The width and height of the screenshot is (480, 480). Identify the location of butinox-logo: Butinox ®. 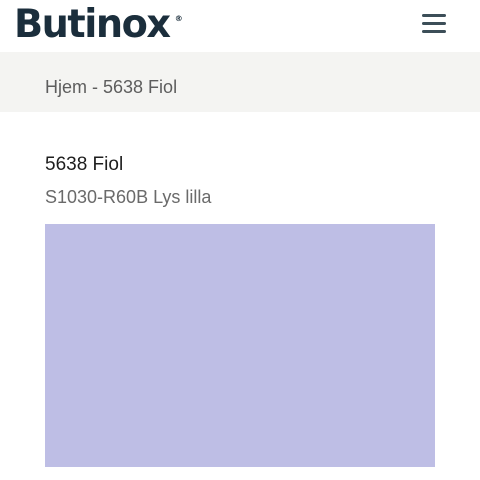
(98, 25).